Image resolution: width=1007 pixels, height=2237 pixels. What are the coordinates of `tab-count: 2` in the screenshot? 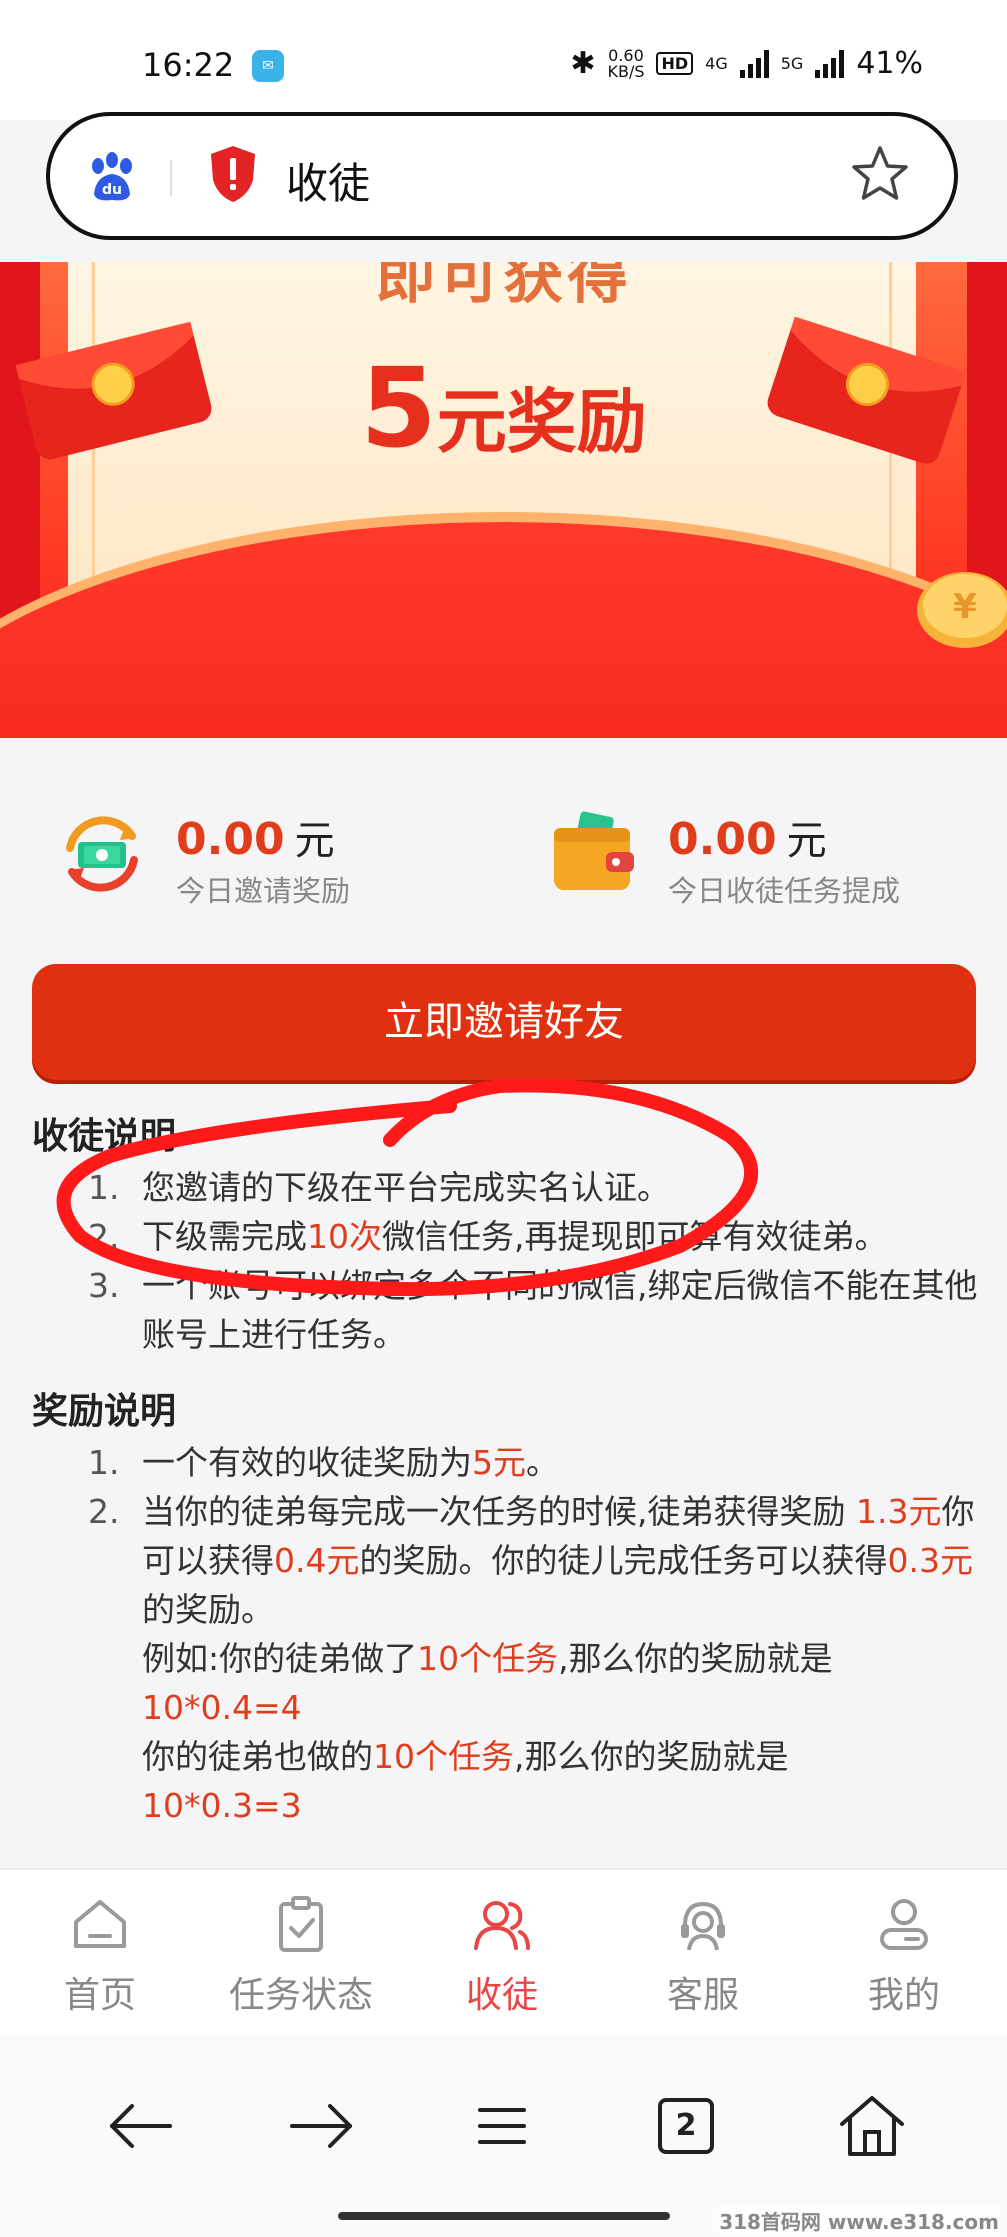 It's located at (686, 2125).